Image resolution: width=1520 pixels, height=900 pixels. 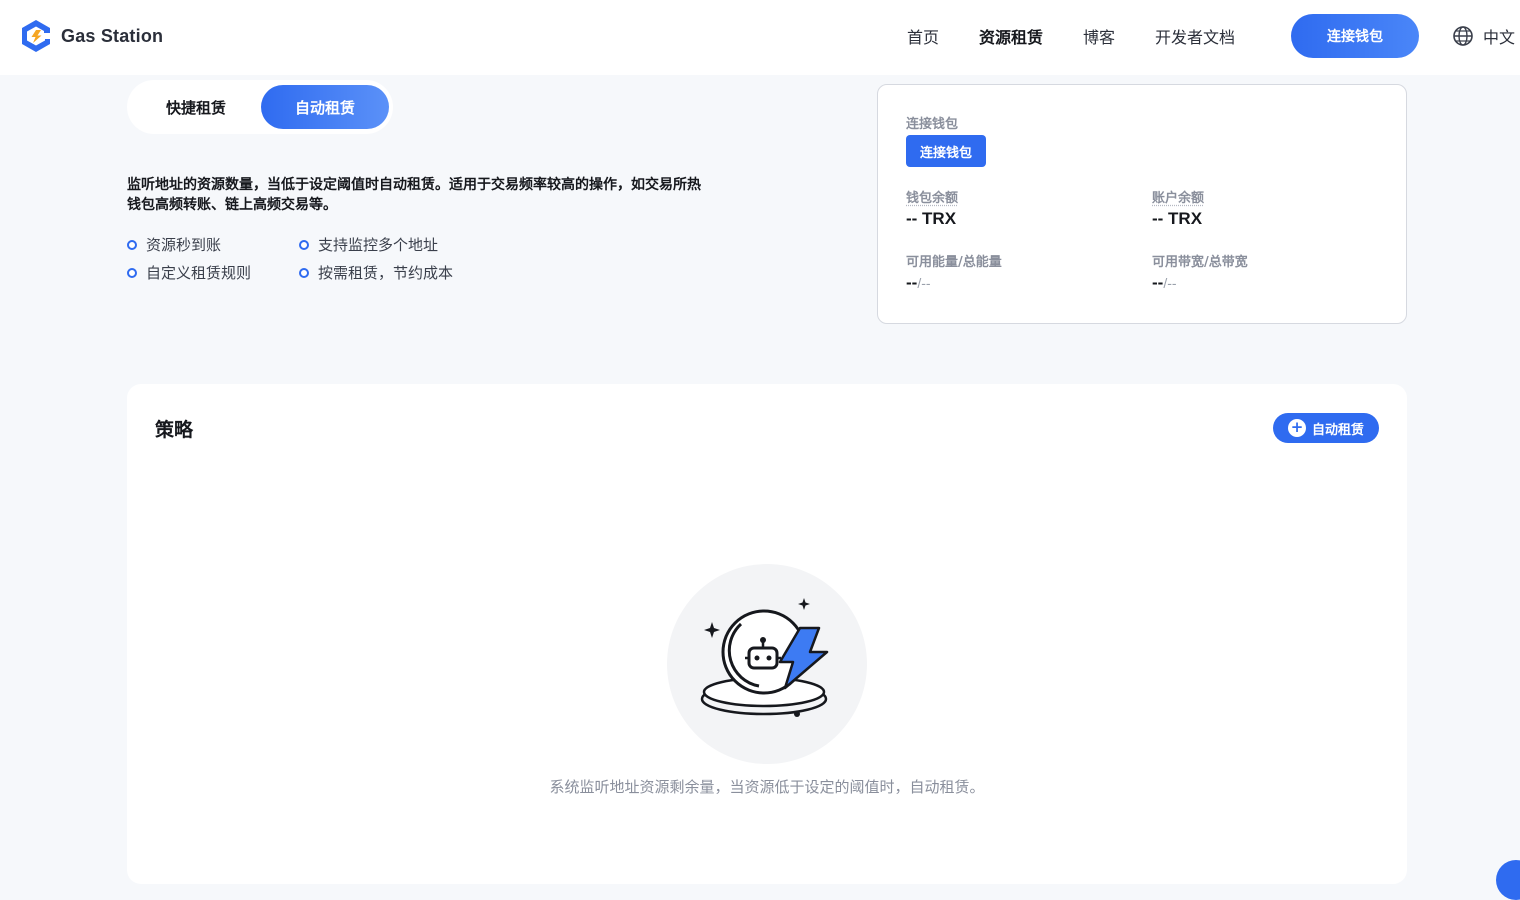 I want to click on wallet-balance-label: 钱包余额, so click(x=932, y=196).